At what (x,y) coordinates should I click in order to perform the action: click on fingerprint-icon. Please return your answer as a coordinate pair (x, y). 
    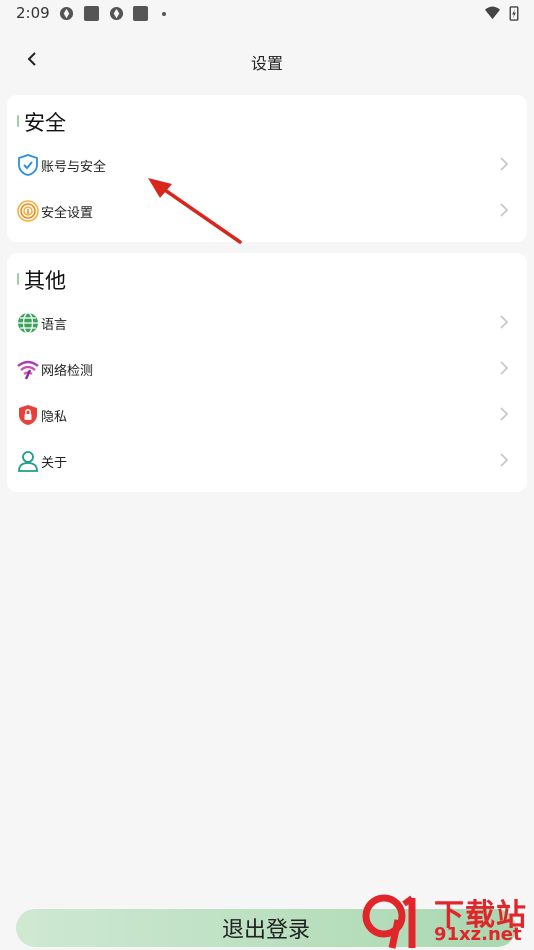
    Looking at the image, I should click on (28, 211).